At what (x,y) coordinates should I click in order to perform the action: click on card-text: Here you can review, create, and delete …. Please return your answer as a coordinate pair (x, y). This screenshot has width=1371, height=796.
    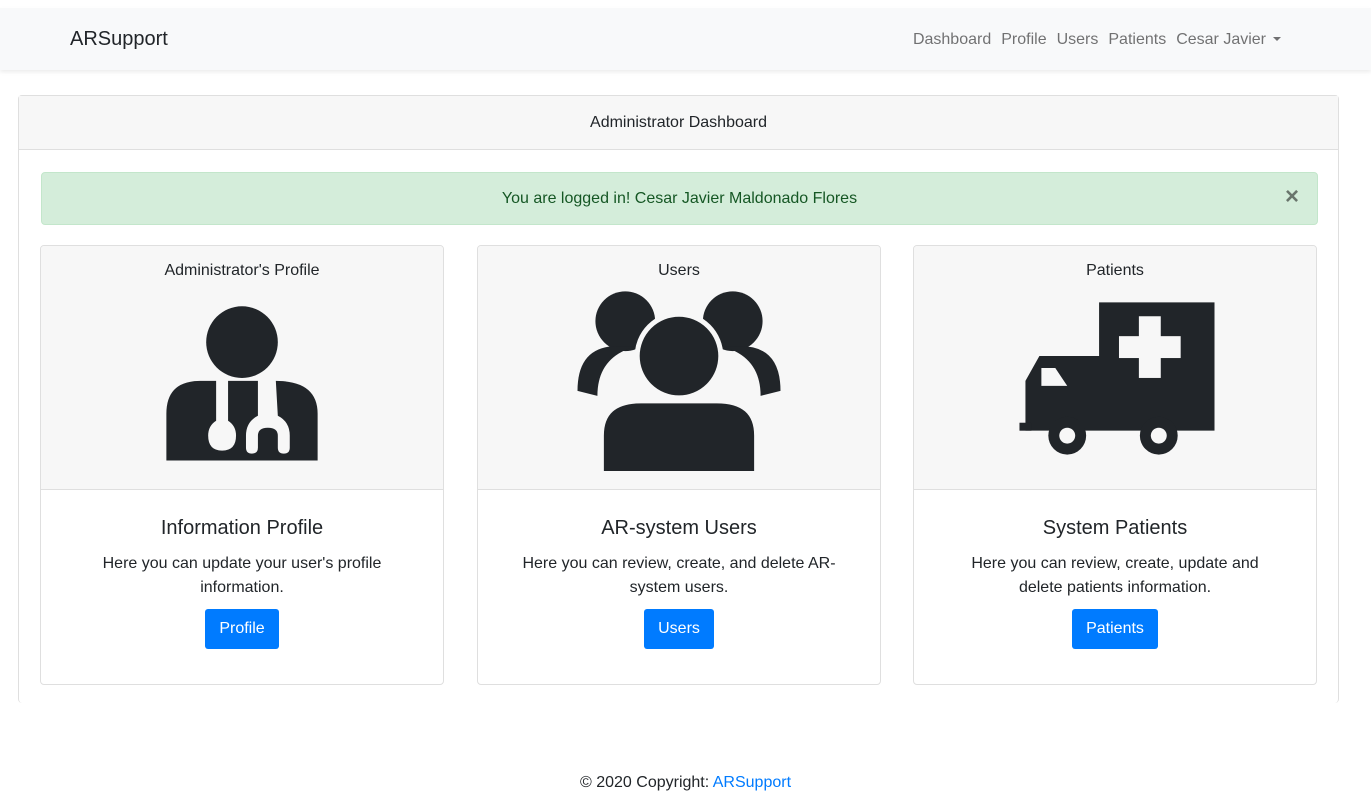
    Looking at the image, I should click on (679, 575).